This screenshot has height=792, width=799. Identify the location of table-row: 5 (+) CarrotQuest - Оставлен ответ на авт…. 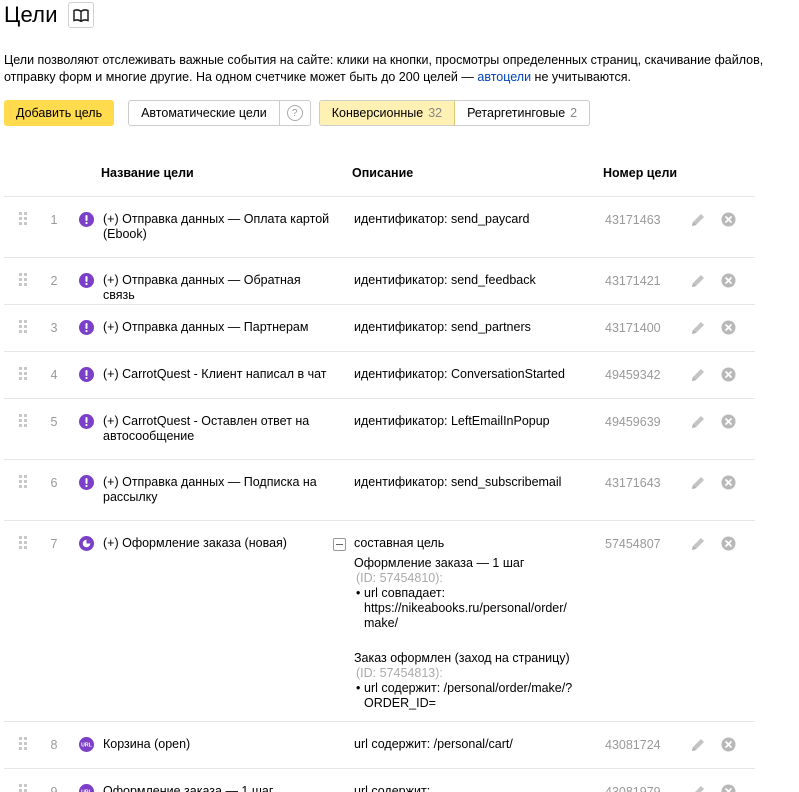
(379, 429).